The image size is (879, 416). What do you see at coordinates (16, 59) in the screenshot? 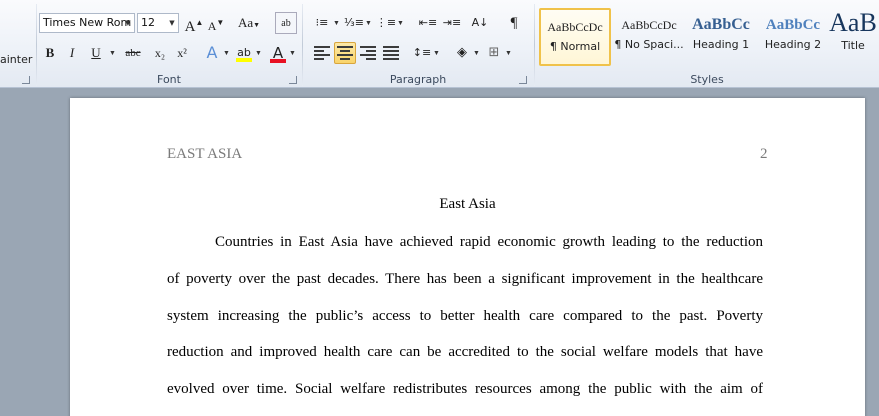
I see `format-painter-button: ainter` at bounding box center [16, 59].